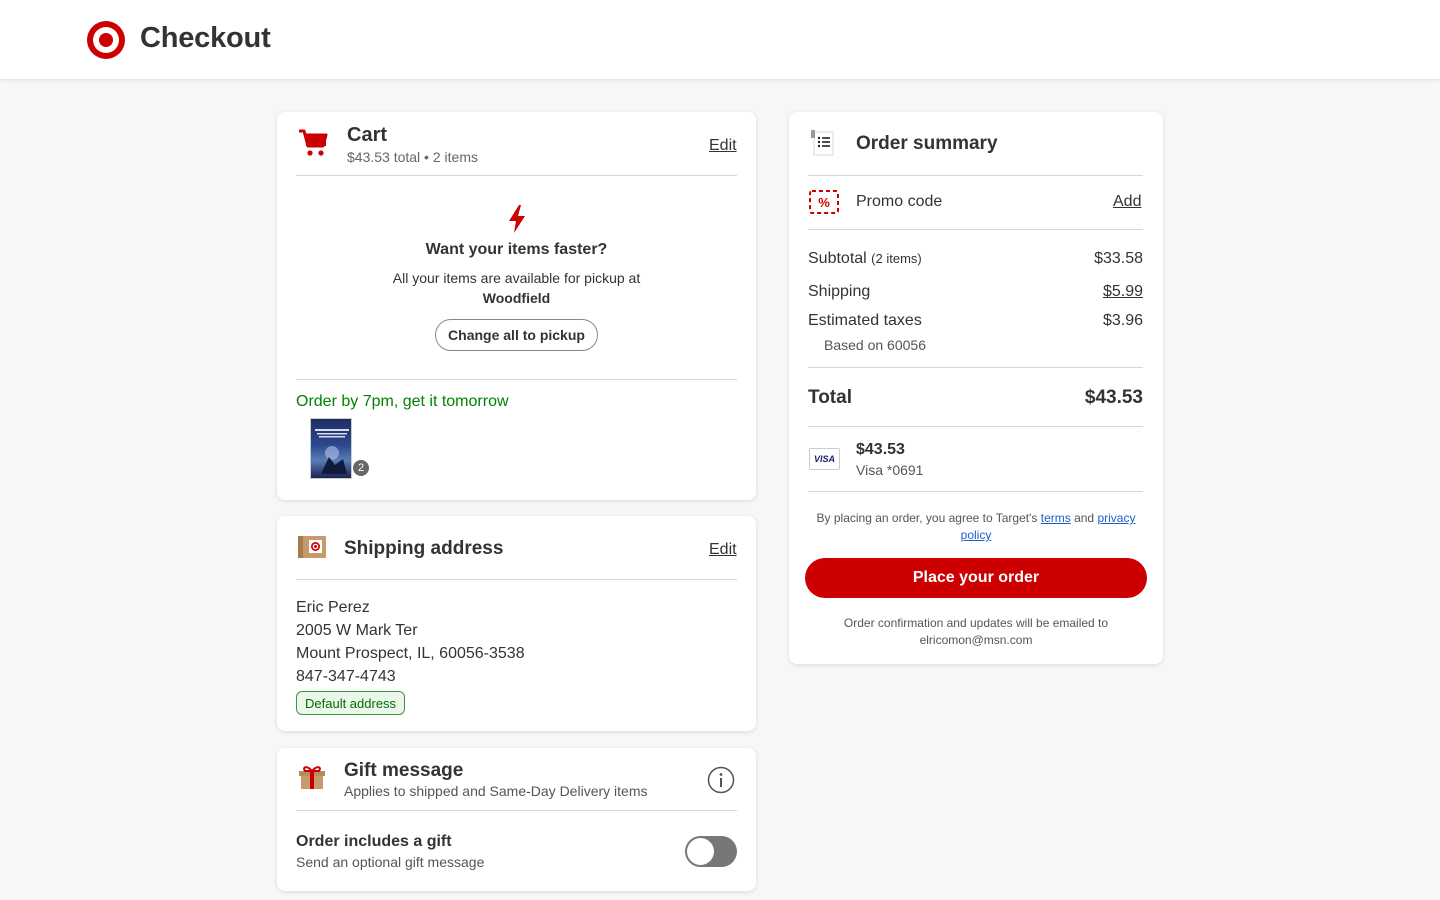 Image resolution: width=1440 pixels, height=900 pixels. Describe the element at coordinates (1056, 518) in the screenshot. I see `terms-link: terms` at that location.